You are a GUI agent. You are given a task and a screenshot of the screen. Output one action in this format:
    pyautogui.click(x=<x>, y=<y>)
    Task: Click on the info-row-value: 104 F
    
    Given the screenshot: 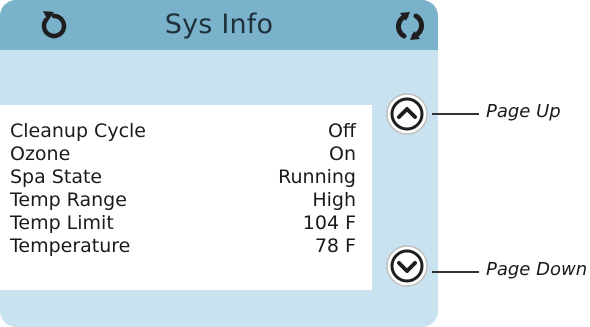 What is the action you would take?
    pyautogui.click(x=329, y=222)
    